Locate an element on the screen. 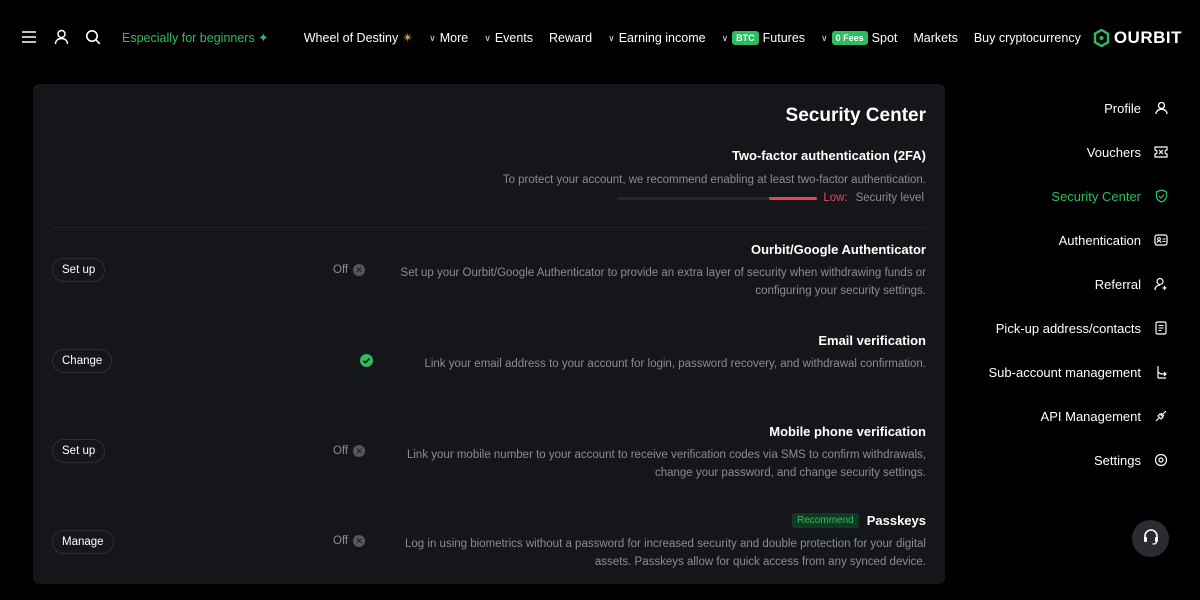 The width and height of the screenshot is (1200, 600). security-level: Low: Security level is located at coordinates (770, 198).